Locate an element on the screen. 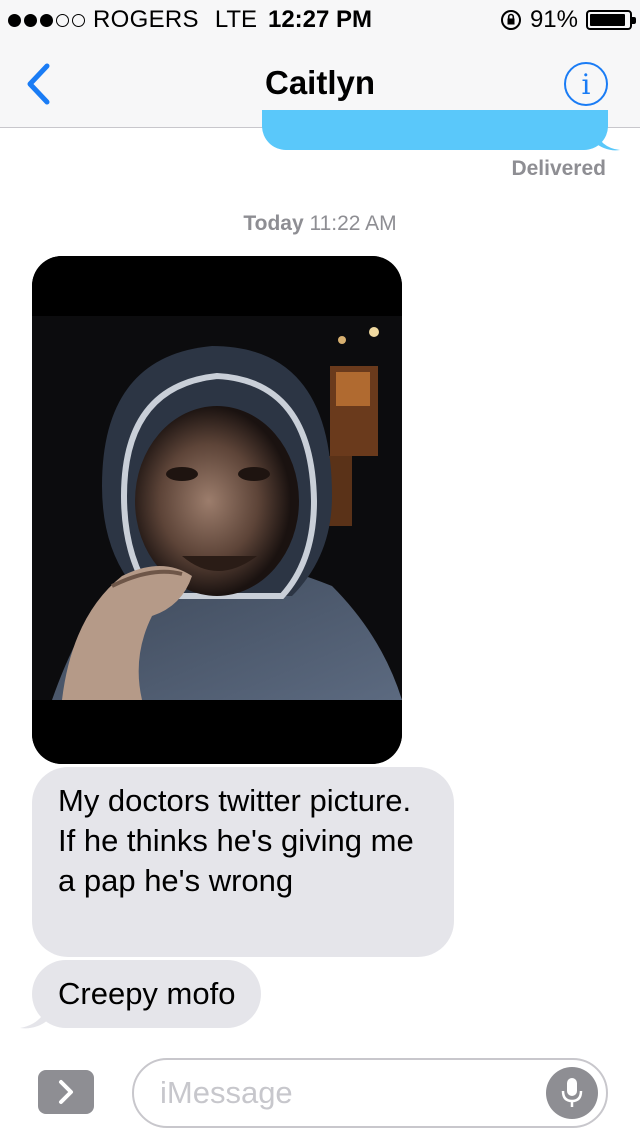  rotation-lock-icon is located at coordinates (510, 20).